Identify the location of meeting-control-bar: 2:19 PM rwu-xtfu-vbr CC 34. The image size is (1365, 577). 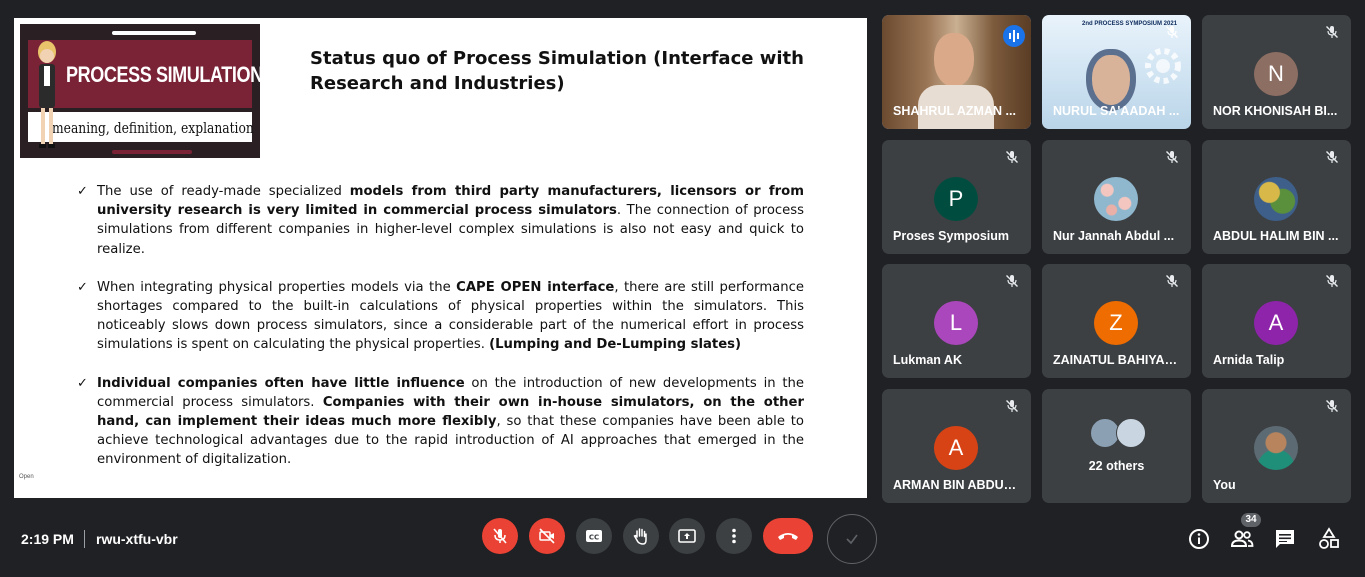
(682, 544).